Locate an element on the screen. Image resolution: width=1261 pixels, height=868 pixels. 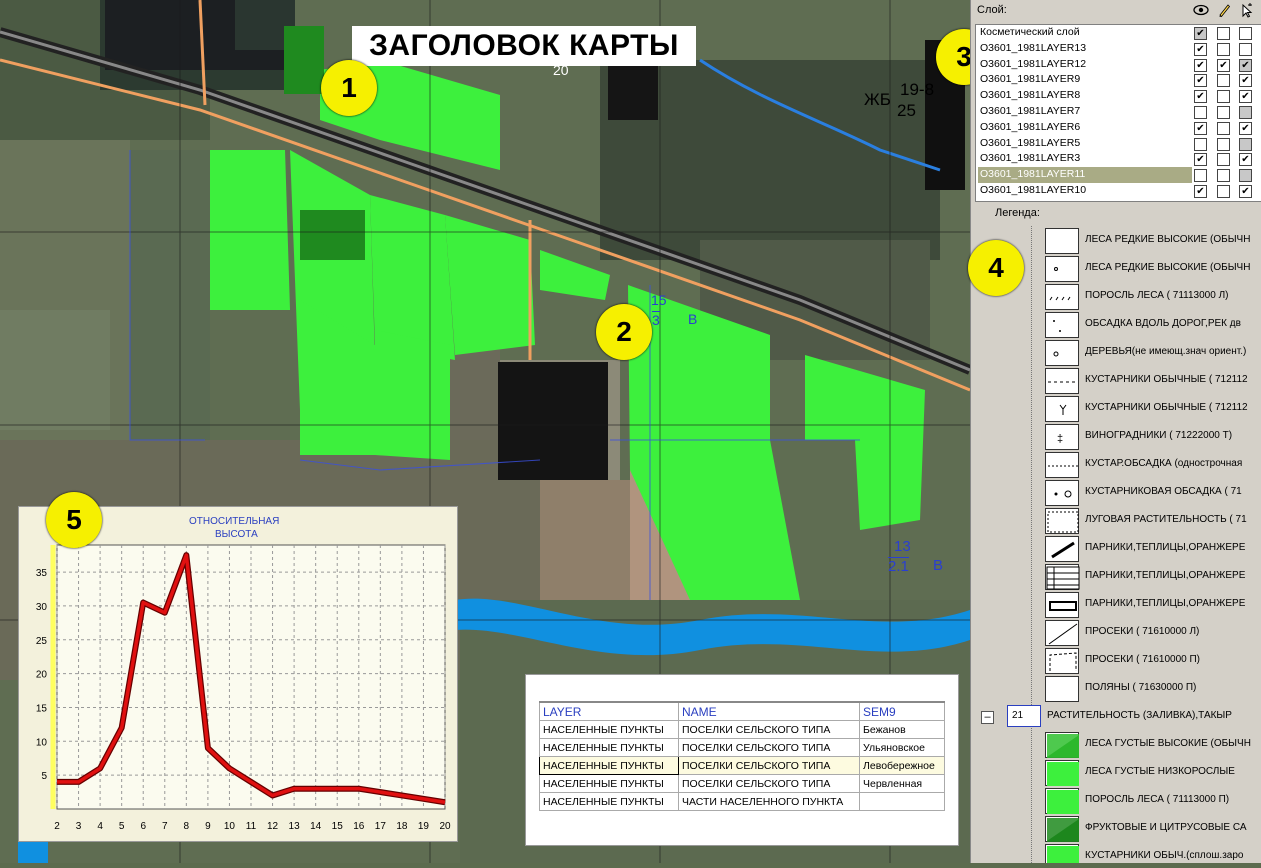
legend-label: ОБСАДКА ВДОЛЬ ДОРОГ,РЕК дв is located at coordinates (1163, 323).